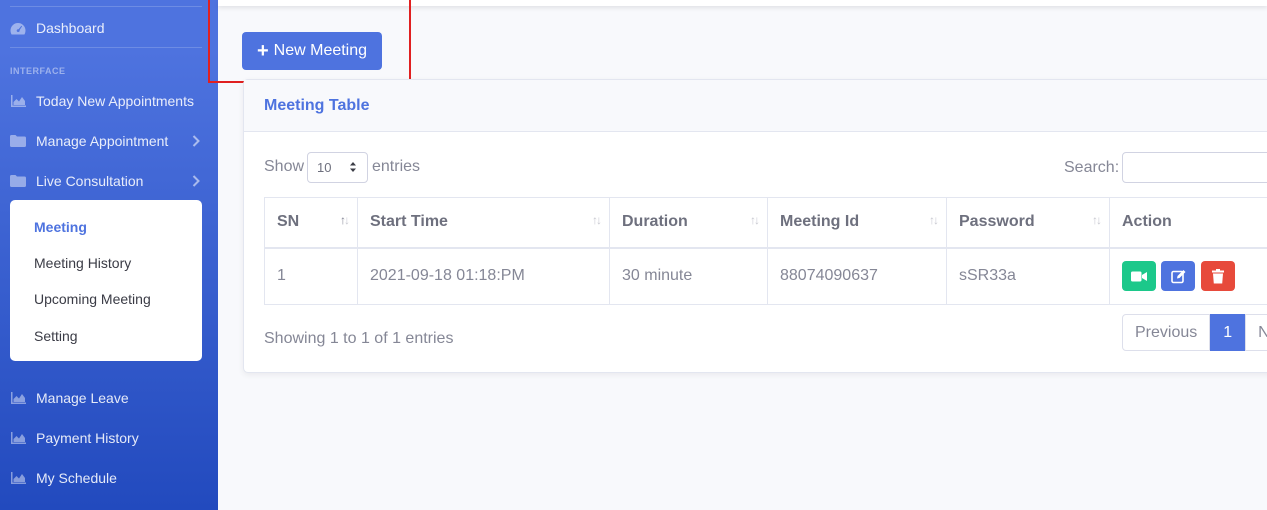  I want to click on column-header-label: Start Time, so click(409, 222).